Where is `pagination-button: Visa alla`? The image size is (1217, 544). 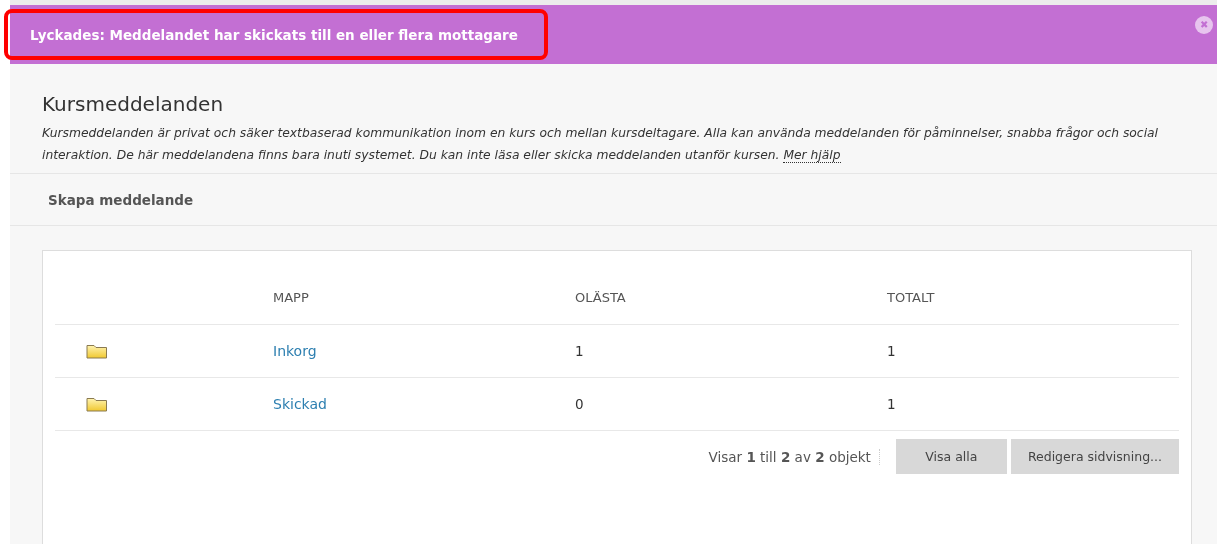
pagination-button: Visa alla is located at coordinates (951, 456).